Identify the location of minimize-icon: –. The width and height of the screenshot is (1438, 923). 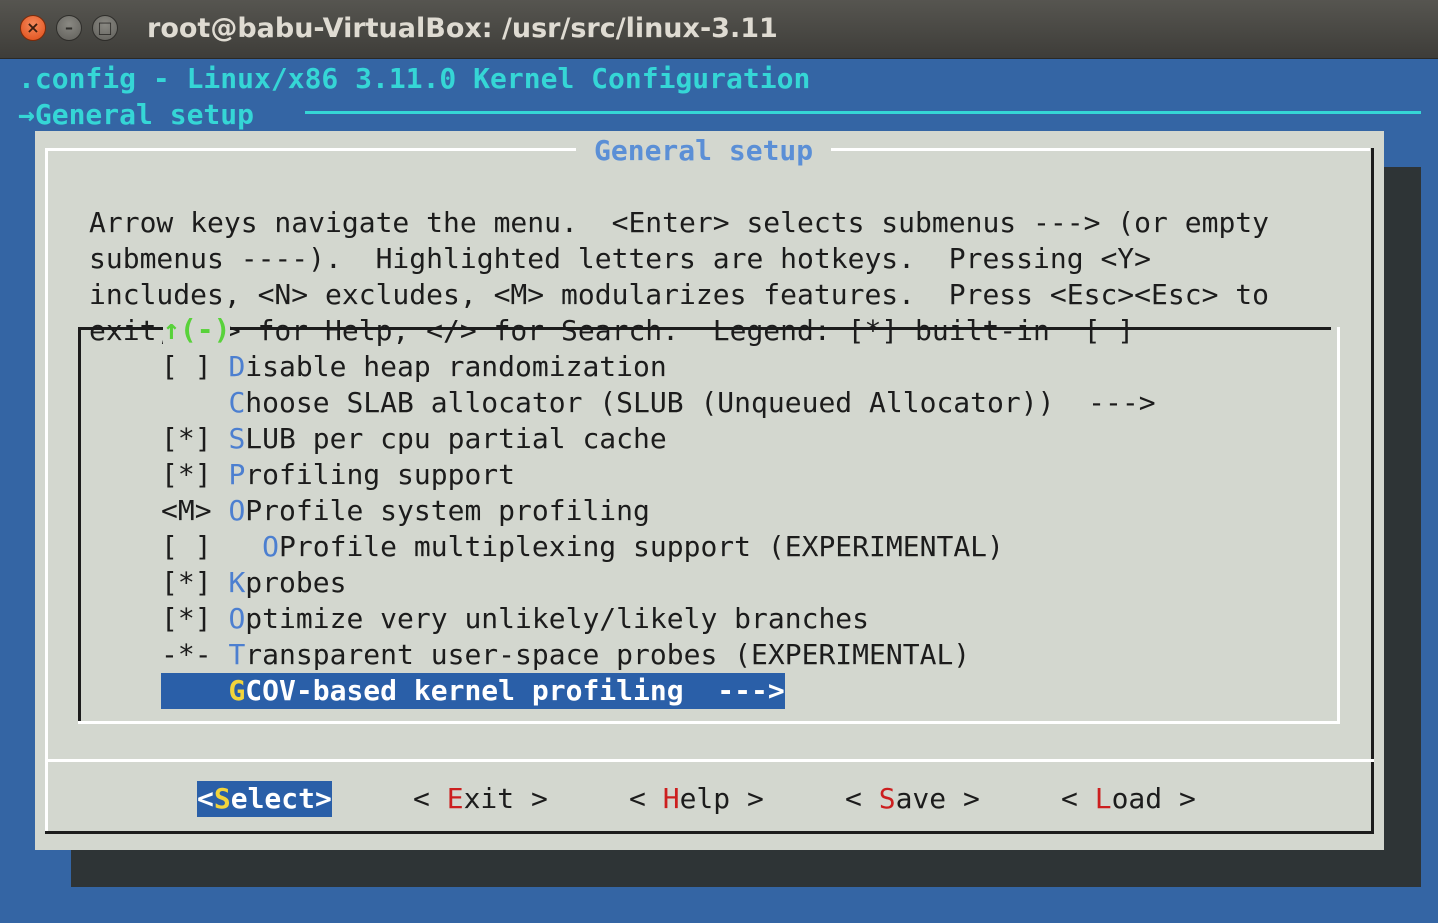
(69, 27).